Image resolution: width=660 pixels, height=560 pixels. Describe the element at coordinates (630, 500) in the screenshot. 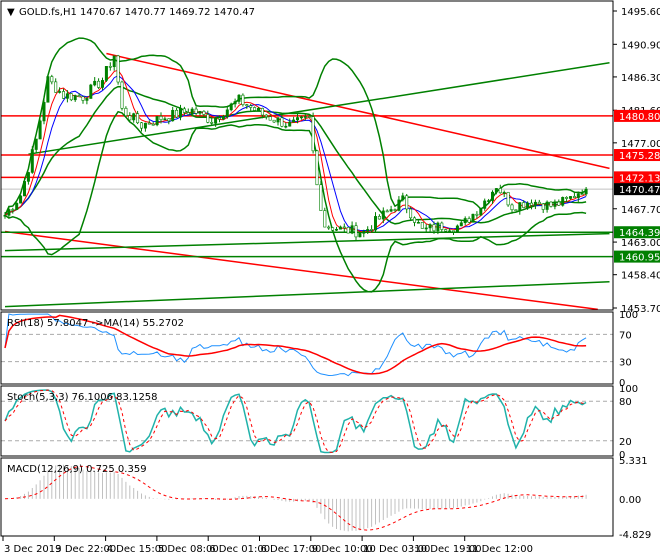

I see `indicator-level-label: 0.00` at that location.